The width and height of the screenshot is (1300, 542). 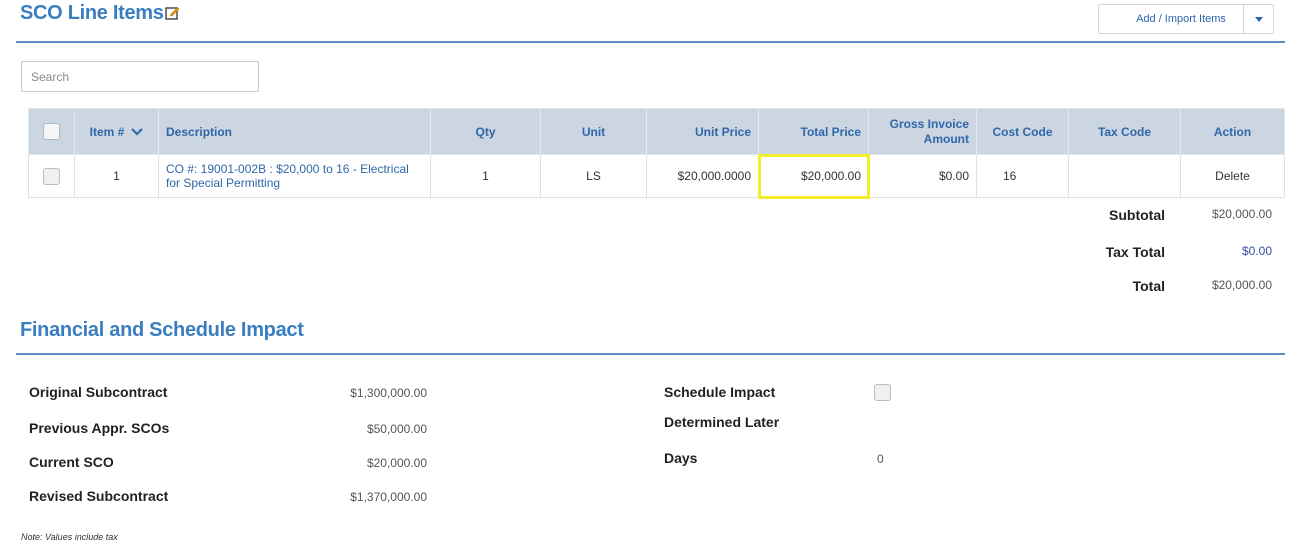 What do you see at coordinates (140, 76) in the screenshot?
I see `search-input` at bounding box center [140, 76].